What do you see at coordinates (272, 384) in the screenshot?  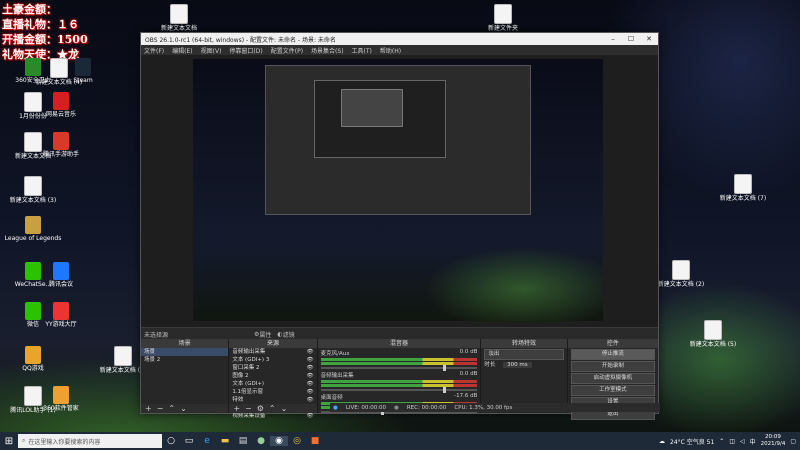 I see `source-item: 文本 (GDI+) 👁` at bounding box center [272, 384].